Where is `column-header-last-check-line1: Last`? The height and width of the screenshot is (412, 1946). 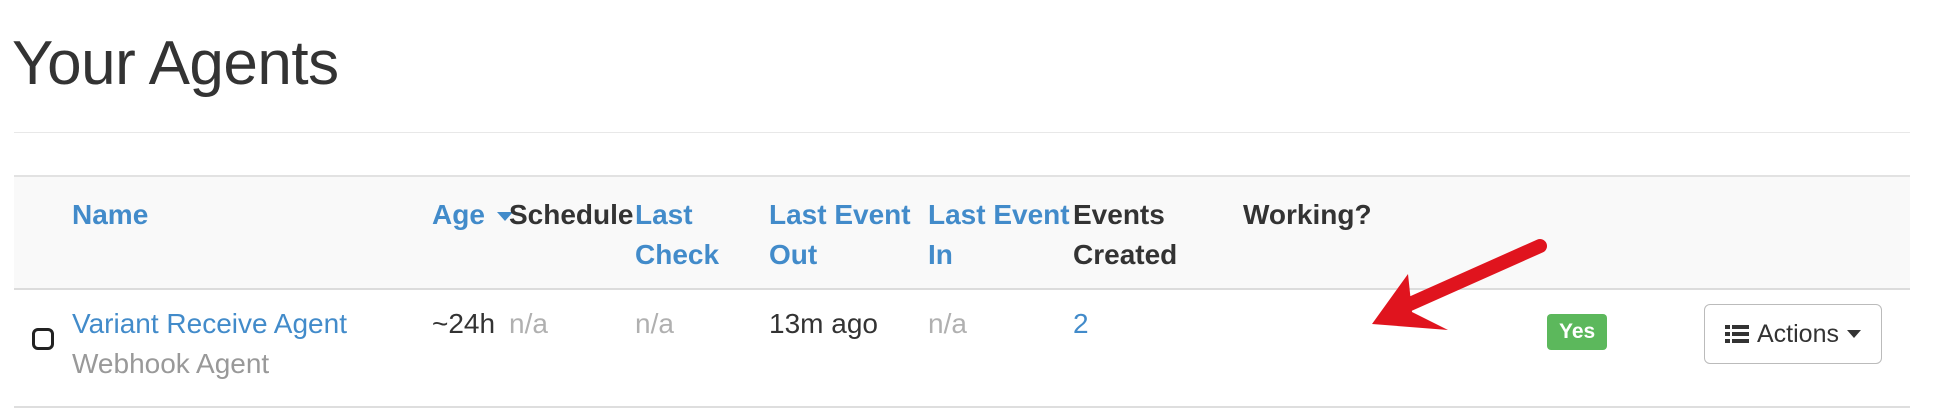 column-header-last-check-line1: Last is located at coordinates (664, 214).